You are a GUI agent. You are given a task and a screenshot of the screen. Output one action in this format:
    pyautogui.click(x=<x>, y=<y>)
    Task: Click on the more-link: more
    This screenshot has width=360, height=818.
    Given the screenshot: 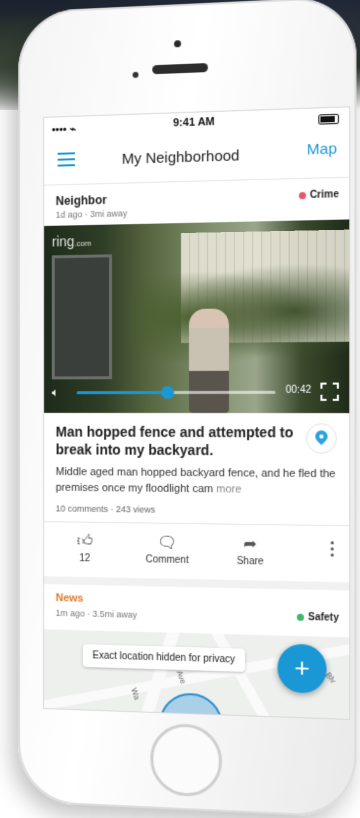 What is the action you would take?
    pyautogui.click(x=228, y=489)
    